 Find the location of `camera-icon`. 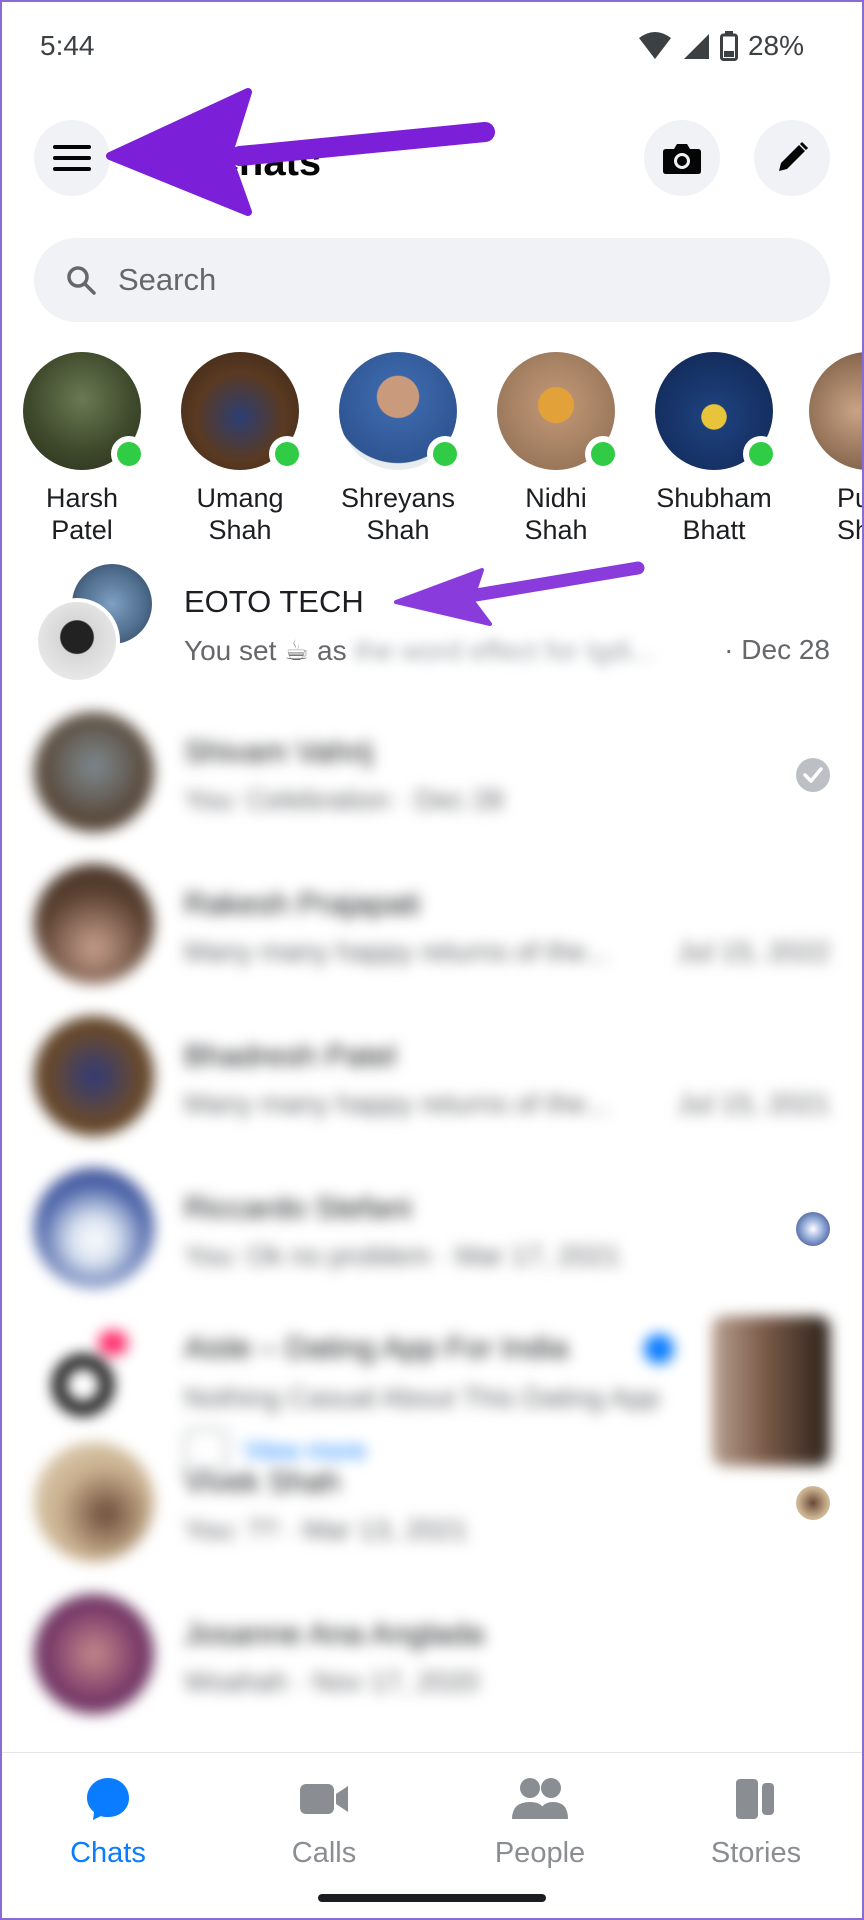

camera-icon is located at coordinates (682, 159).